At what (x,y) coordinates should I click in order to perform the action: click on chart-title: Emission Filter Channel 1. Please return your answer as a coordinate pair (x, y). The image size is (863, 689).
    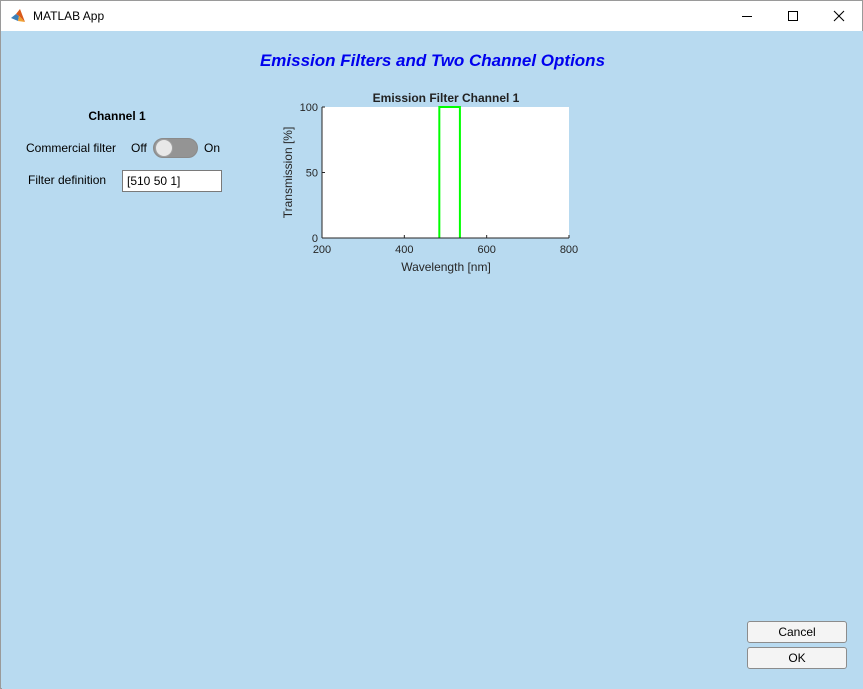
    Looking at the image, I should click on (446, 98).